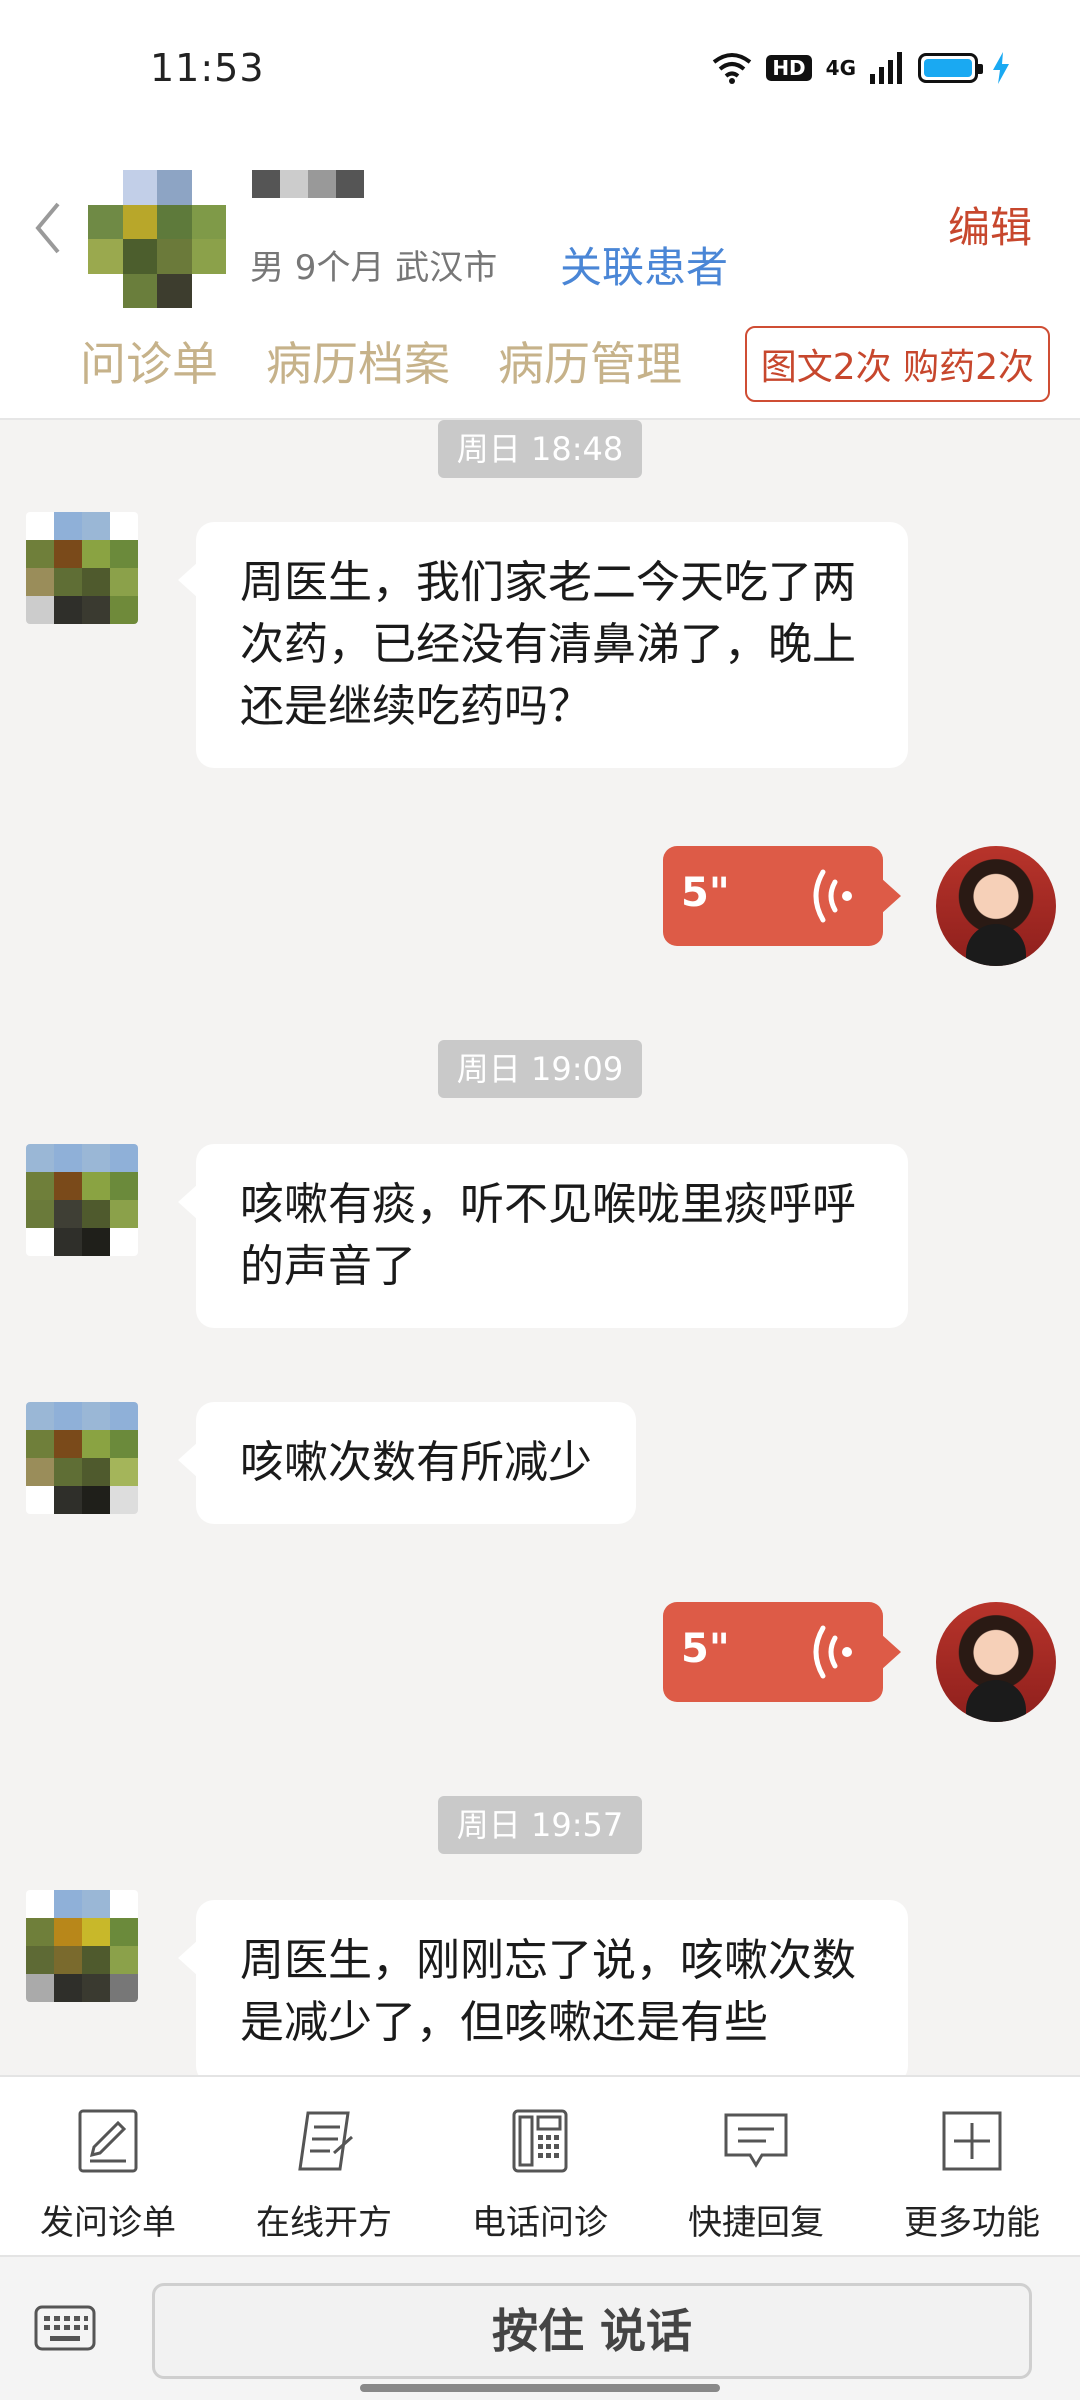  What do you see at coordinates (540, 1825) in the screenshot?
I see `timestamp-label: 周日 19:57` at bounding box center [540, 1825].